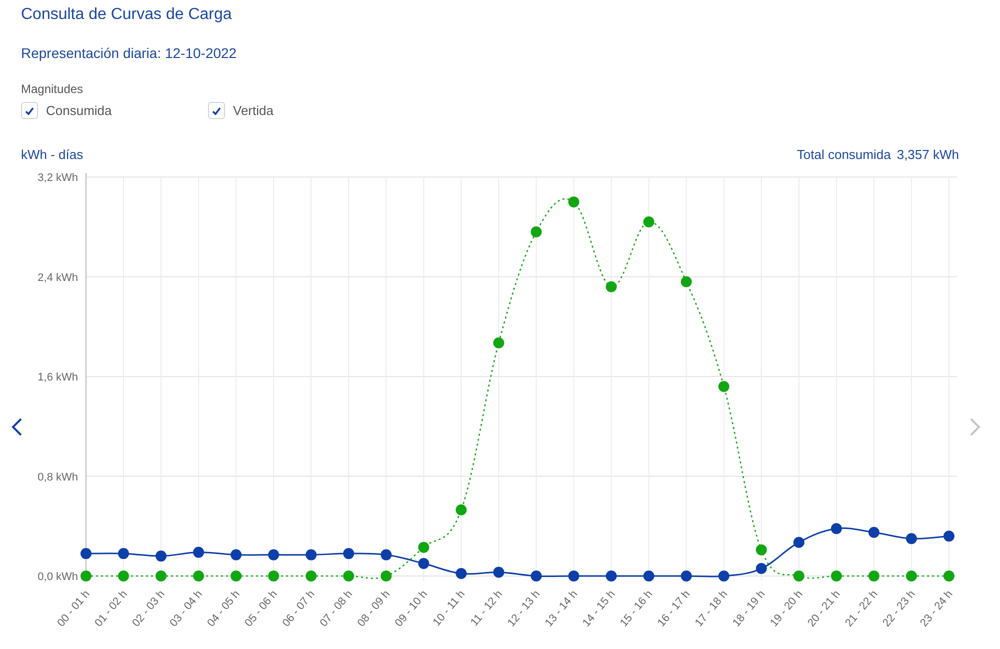  Describe the element at coordinates (58, 277) in the screenshot. I see `y-axis-label: 2,4 kWh` at that location.